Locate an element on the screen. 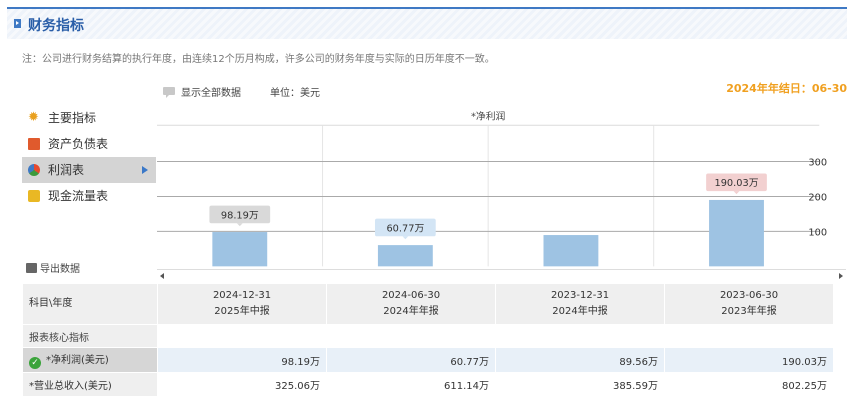  sidebar-item-cash-flow: 现金流量表 is located at coordinates (89, 196).